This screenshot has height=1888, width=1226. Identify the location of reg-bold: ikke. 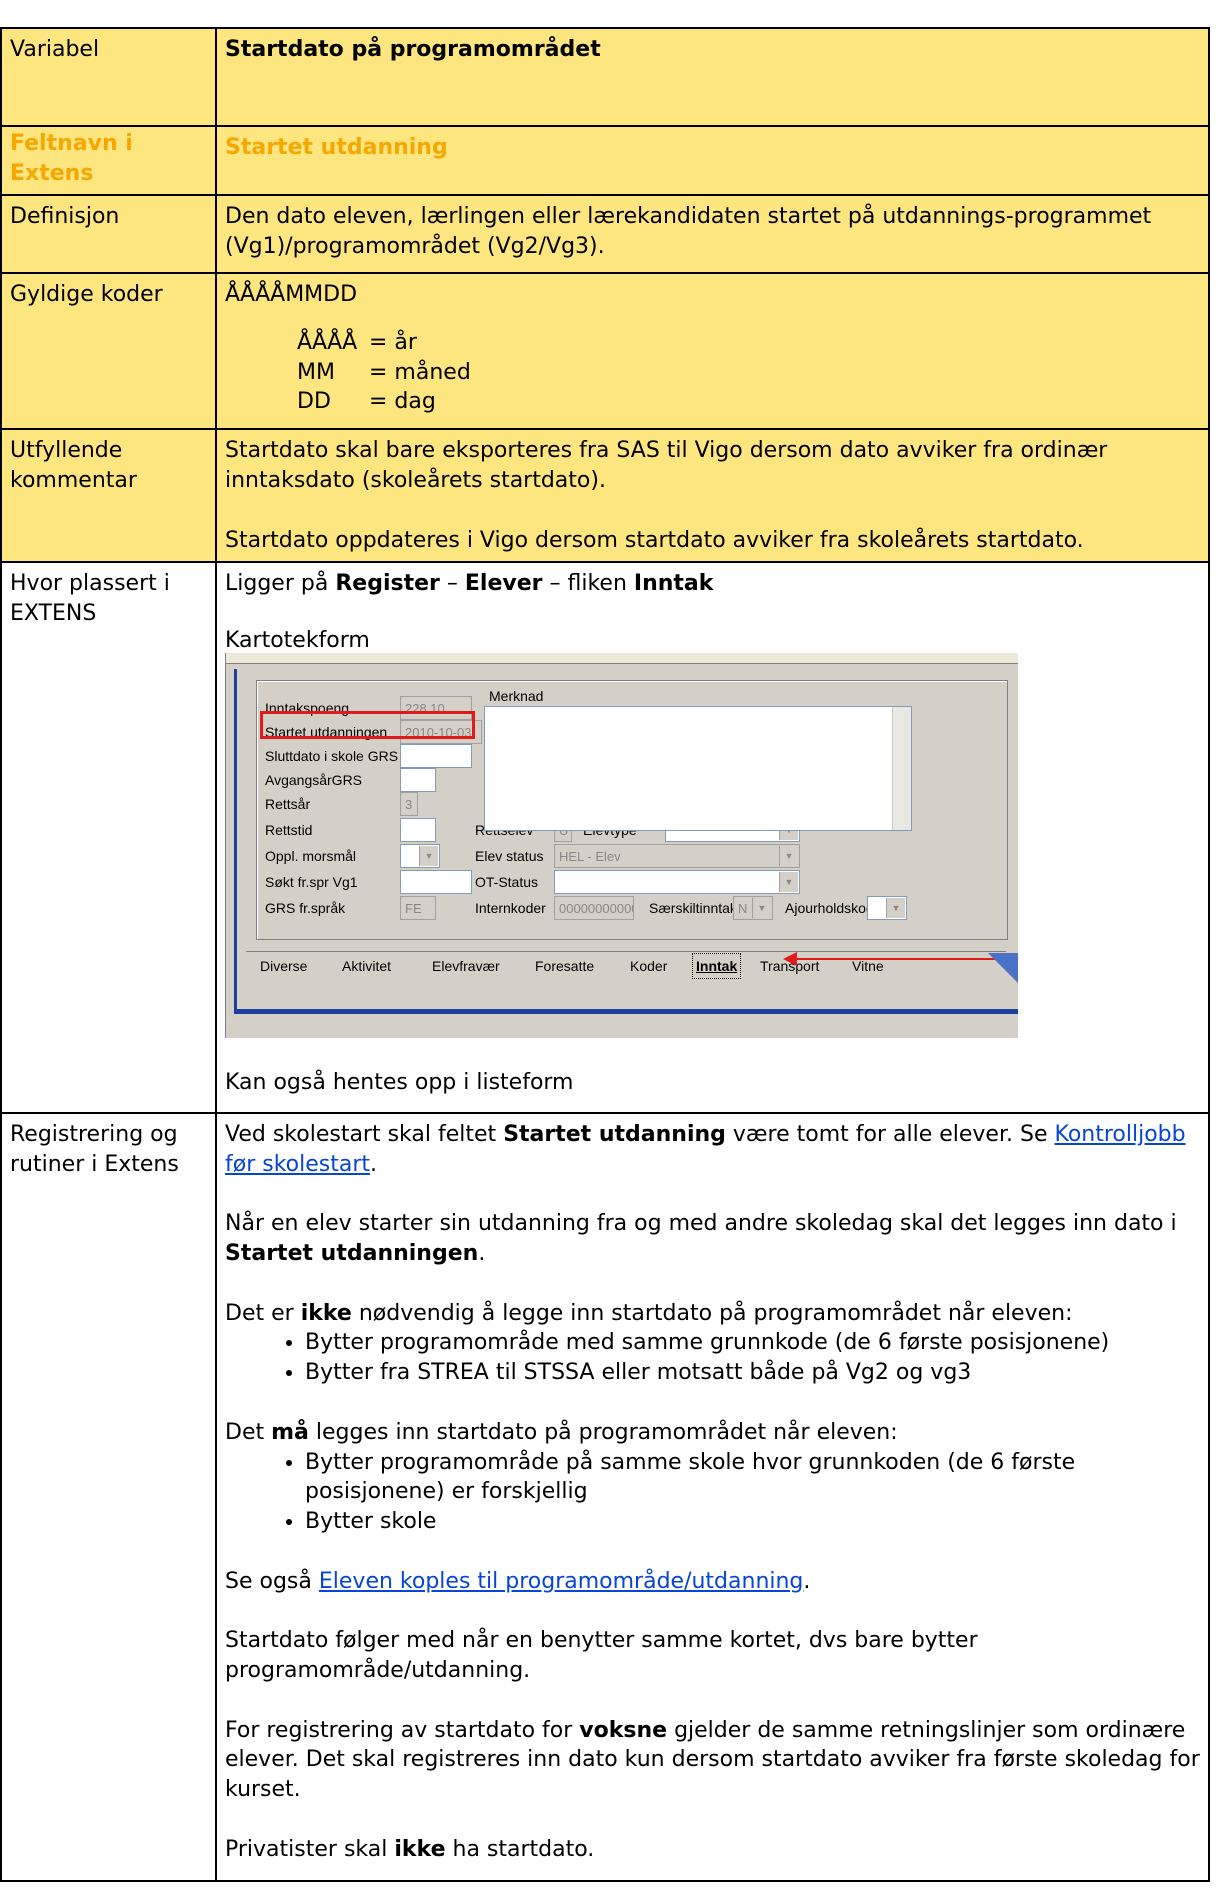
(326, 1313).